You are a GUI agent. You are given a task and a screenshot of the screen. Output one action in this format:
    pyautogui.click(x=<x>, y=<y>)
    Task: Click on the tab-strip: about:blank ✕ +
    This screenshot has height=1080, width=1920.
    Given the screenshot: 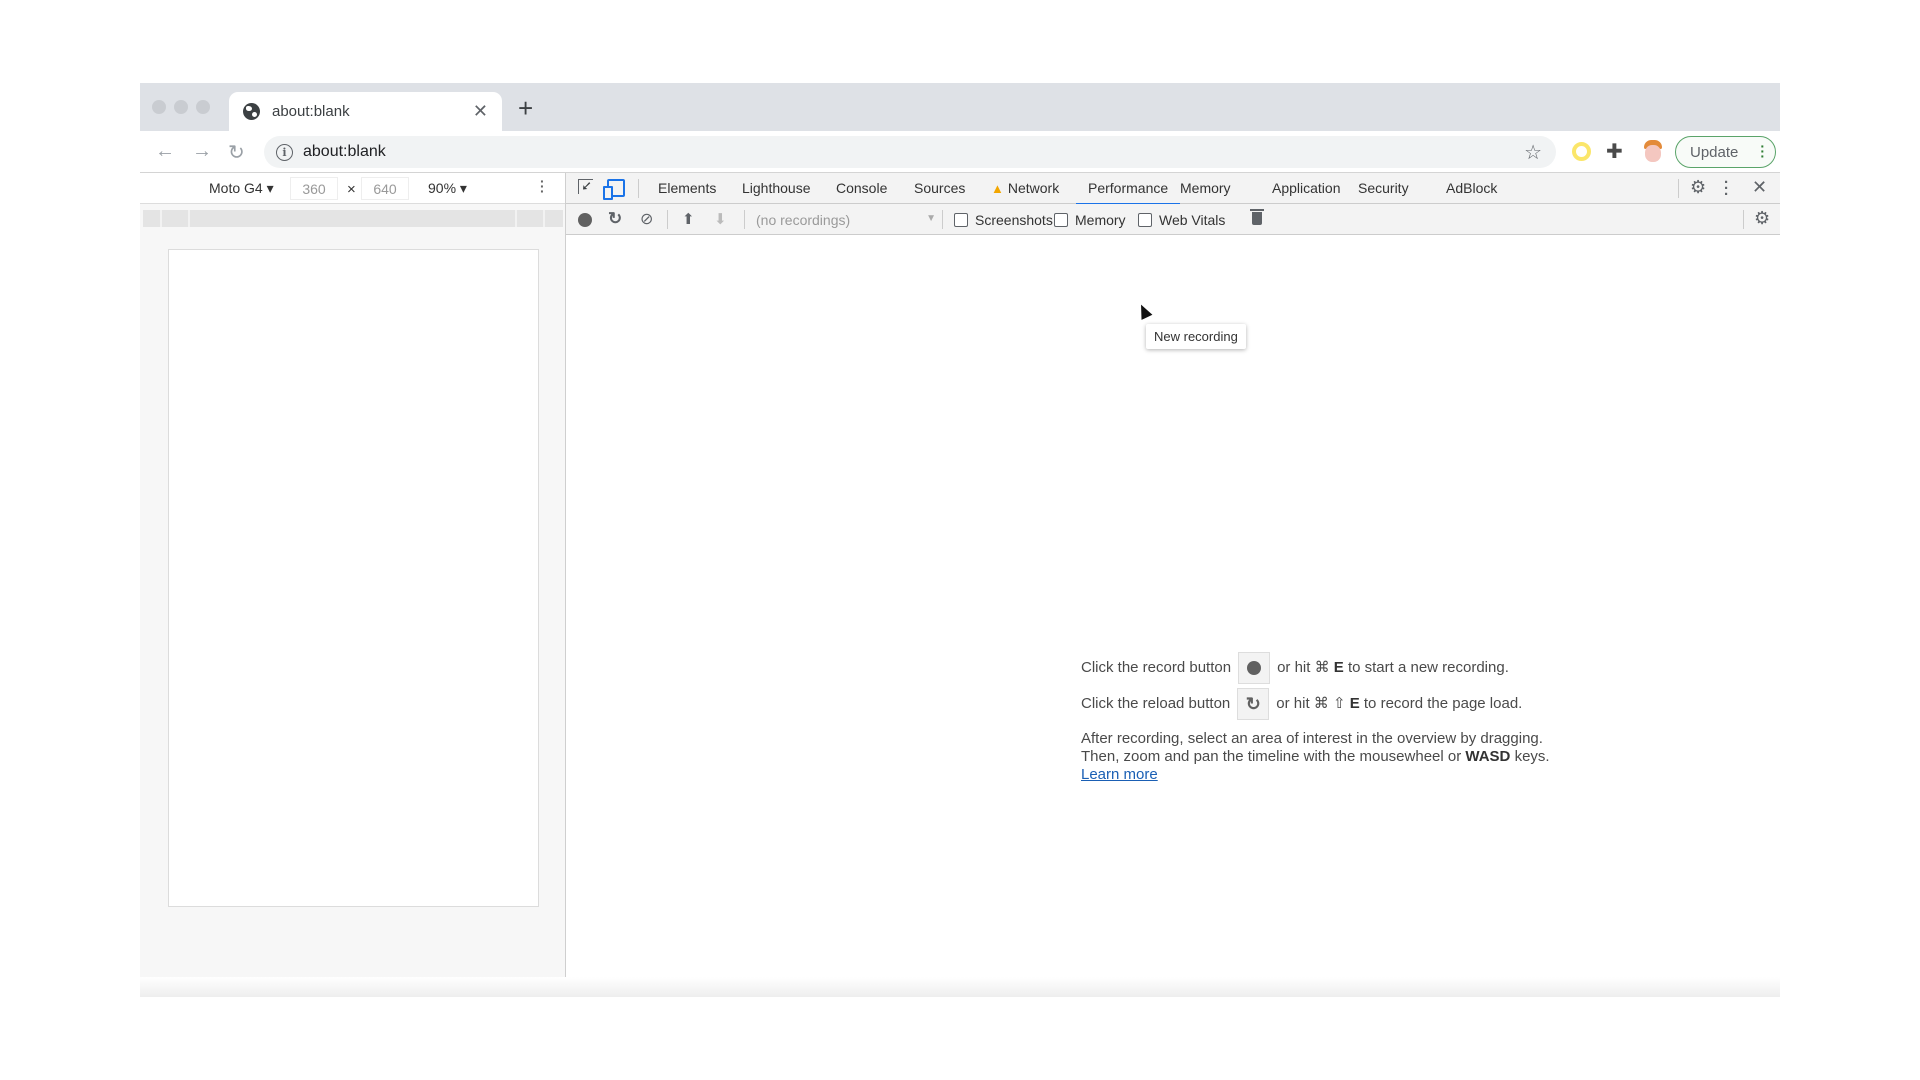 What is the action you would take?
    pyautogui.click(x=960, y=107)
    